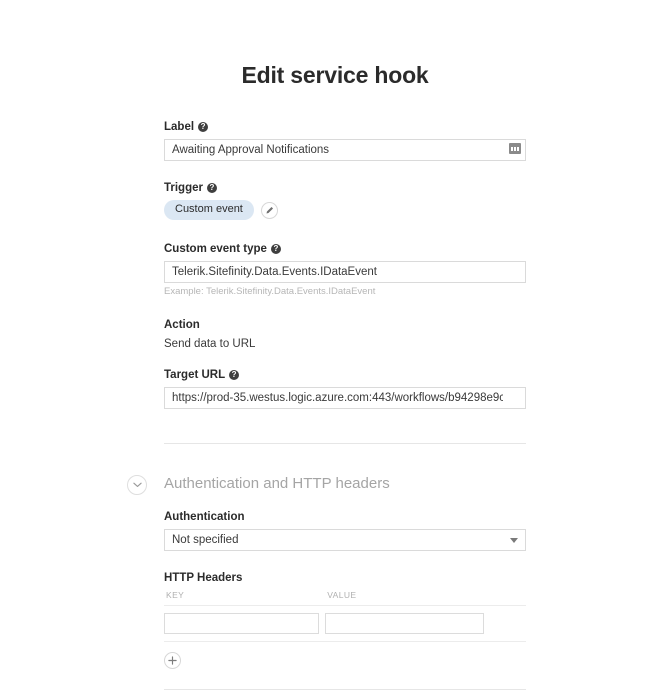 The height and width of the screenshot is (698, 670). I want to click on label-input-wrap, so click(345, 150).